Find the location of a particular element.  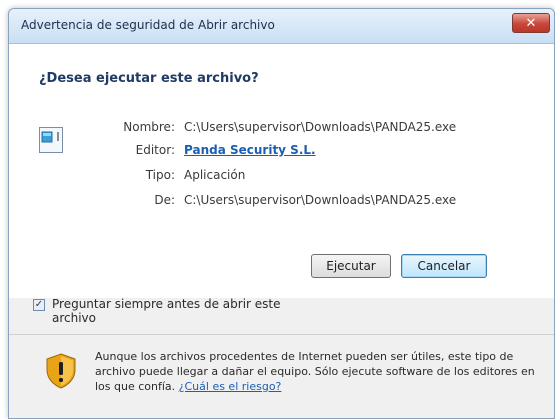

risk-link: ¿Cuál es el riesgo? is located at coordinates (230, 386).